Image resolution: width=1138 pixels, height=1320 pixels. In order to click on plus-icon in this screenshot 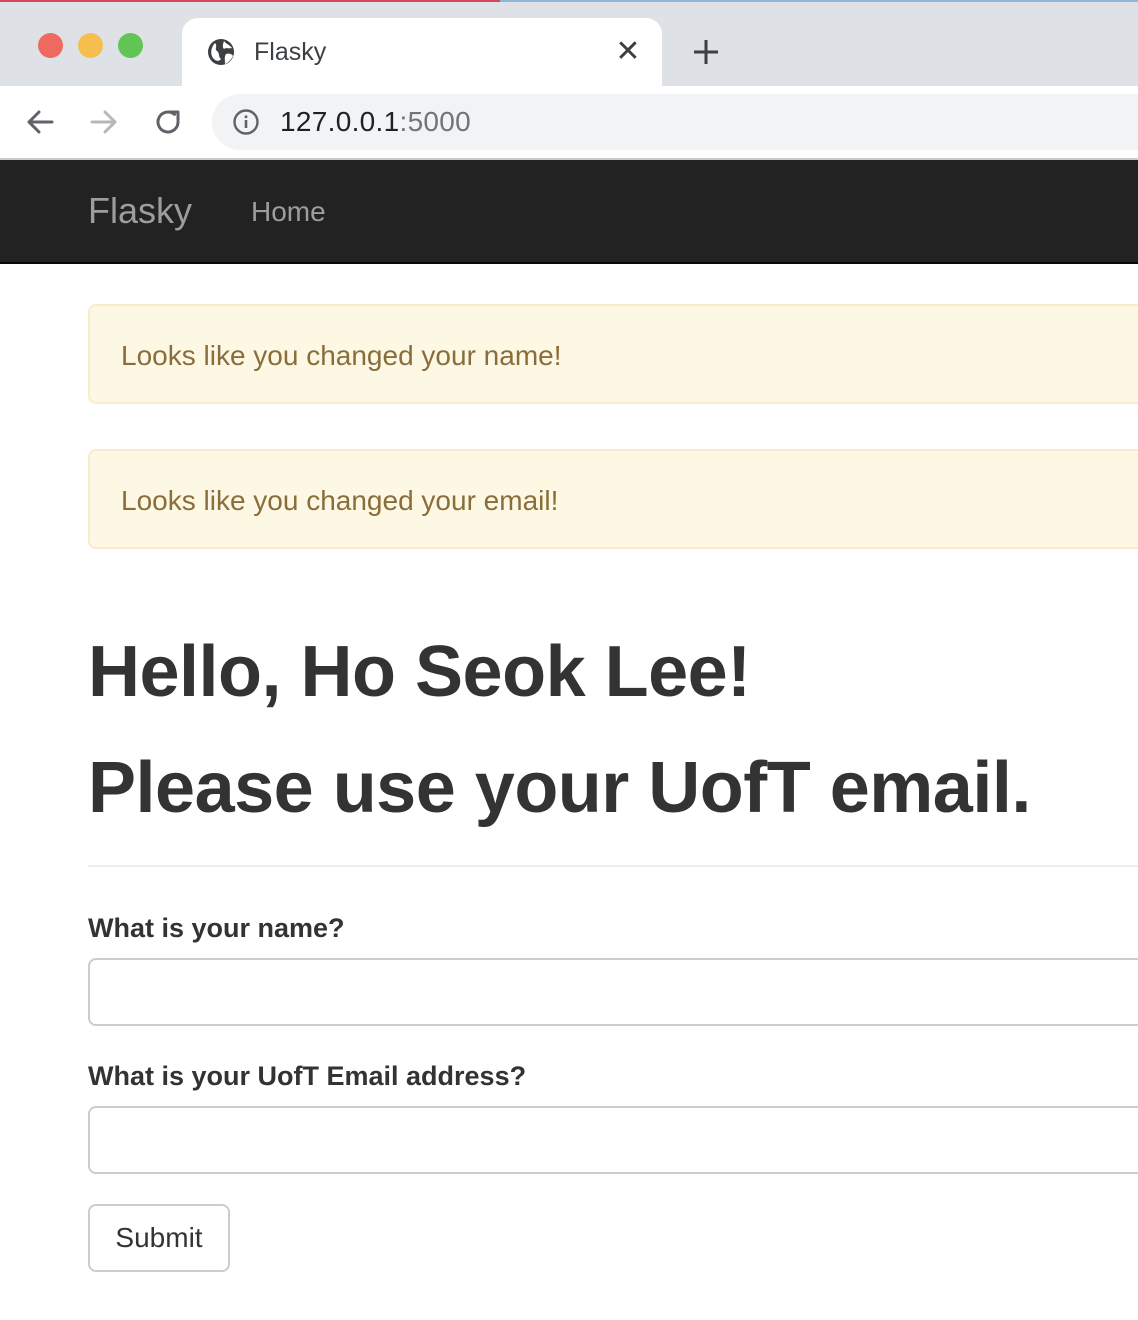, I will do `click(706, 52)`.